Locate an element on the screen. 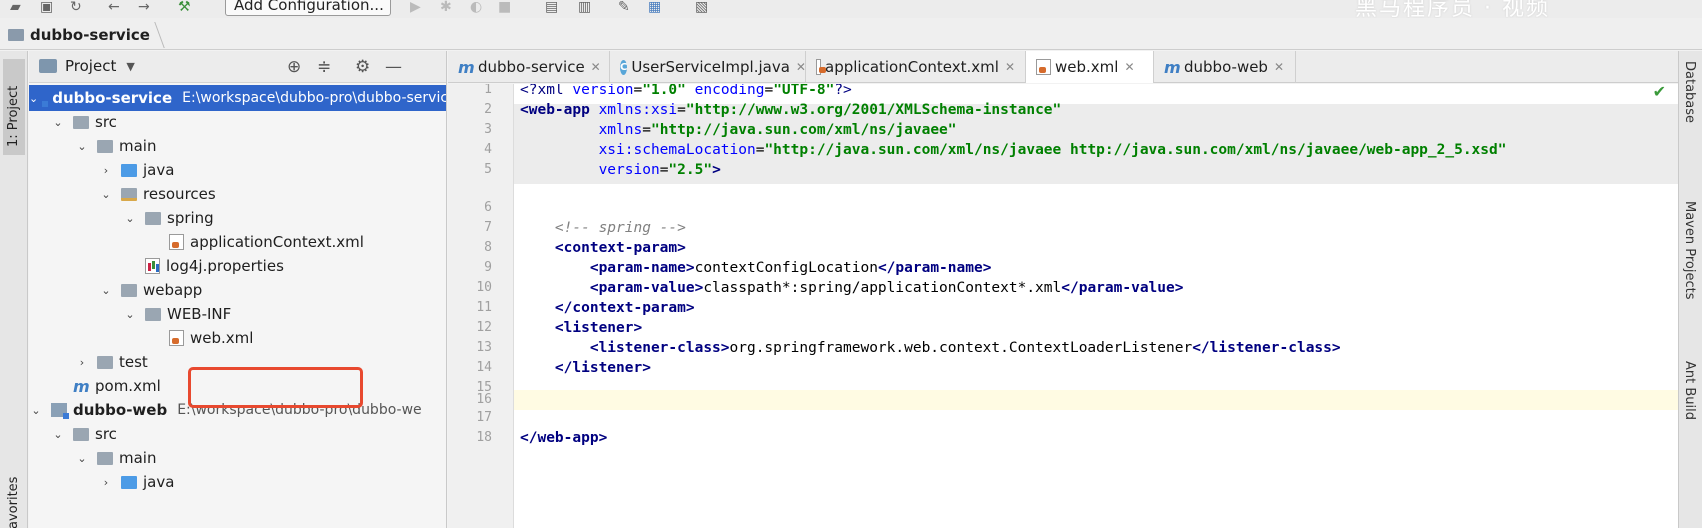 The width and height of the screenshot is (1702, 528). back-icon: ← is located at coordinates (114, 7).